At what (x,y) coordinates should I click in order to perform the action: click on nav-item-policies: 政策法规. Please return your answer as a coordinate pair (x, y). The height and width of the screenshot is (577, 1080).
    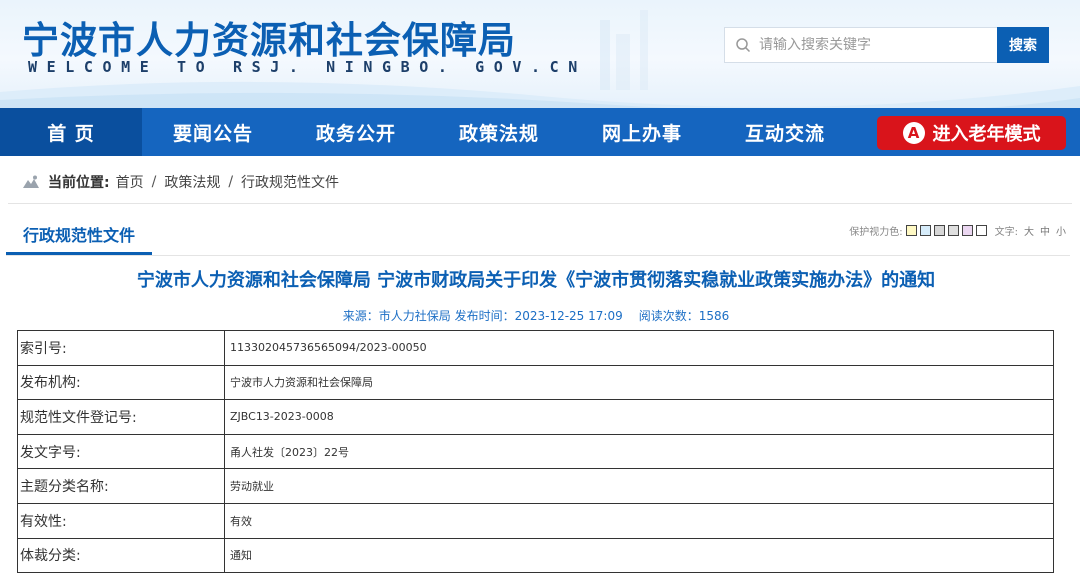
    Looking at the image, I should click on (499, 132).